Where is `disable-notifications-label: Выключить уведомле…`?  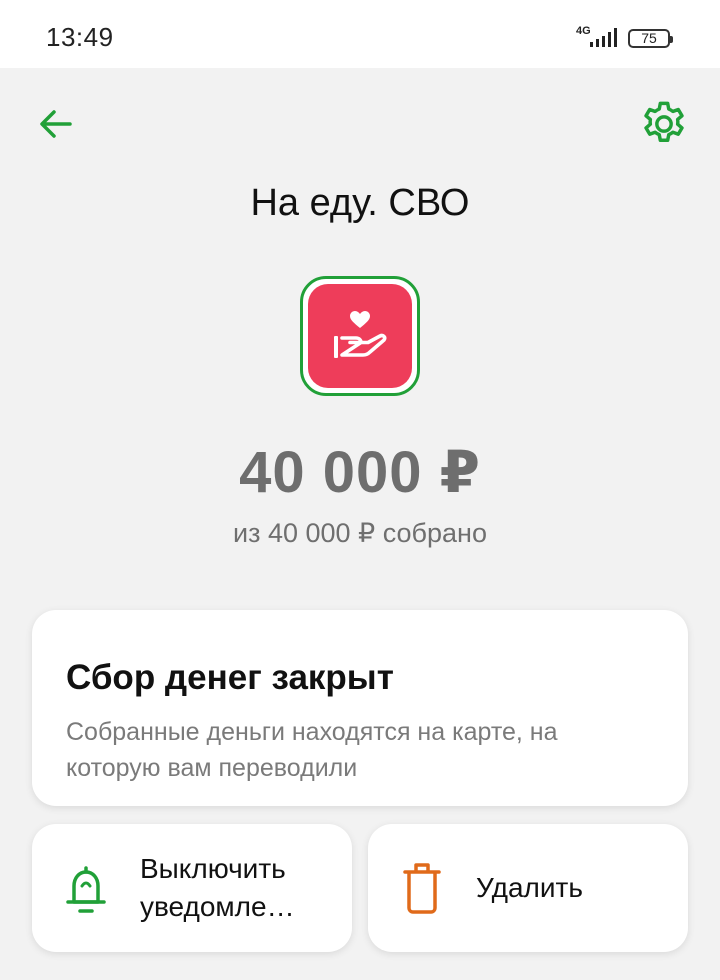
disable-notifications-label: Выключить уведомле… is located at coordinates (217, 887).